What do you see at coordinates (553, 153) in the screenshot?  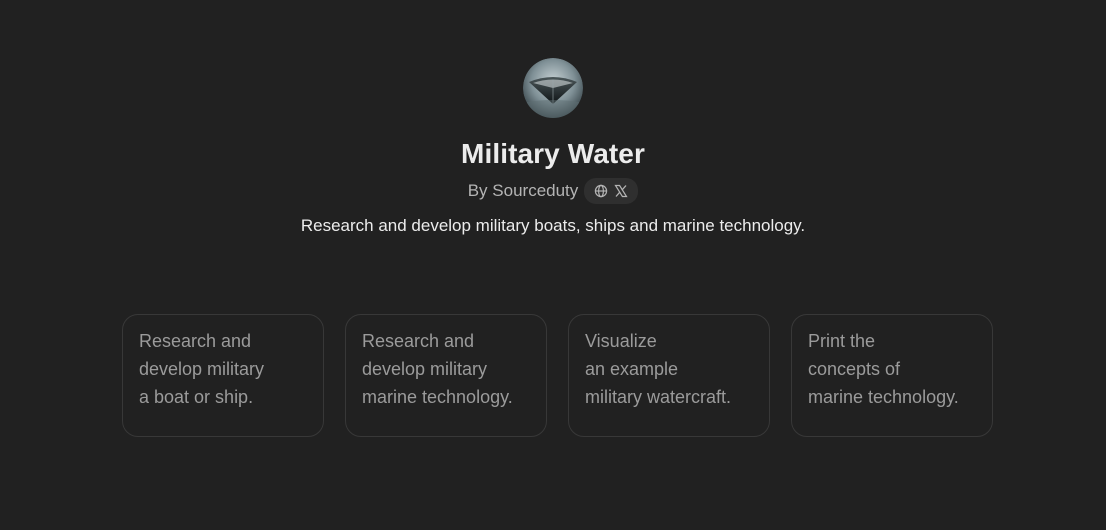 I see `gpt-title: Military Water` at bounding box center [553, 153].